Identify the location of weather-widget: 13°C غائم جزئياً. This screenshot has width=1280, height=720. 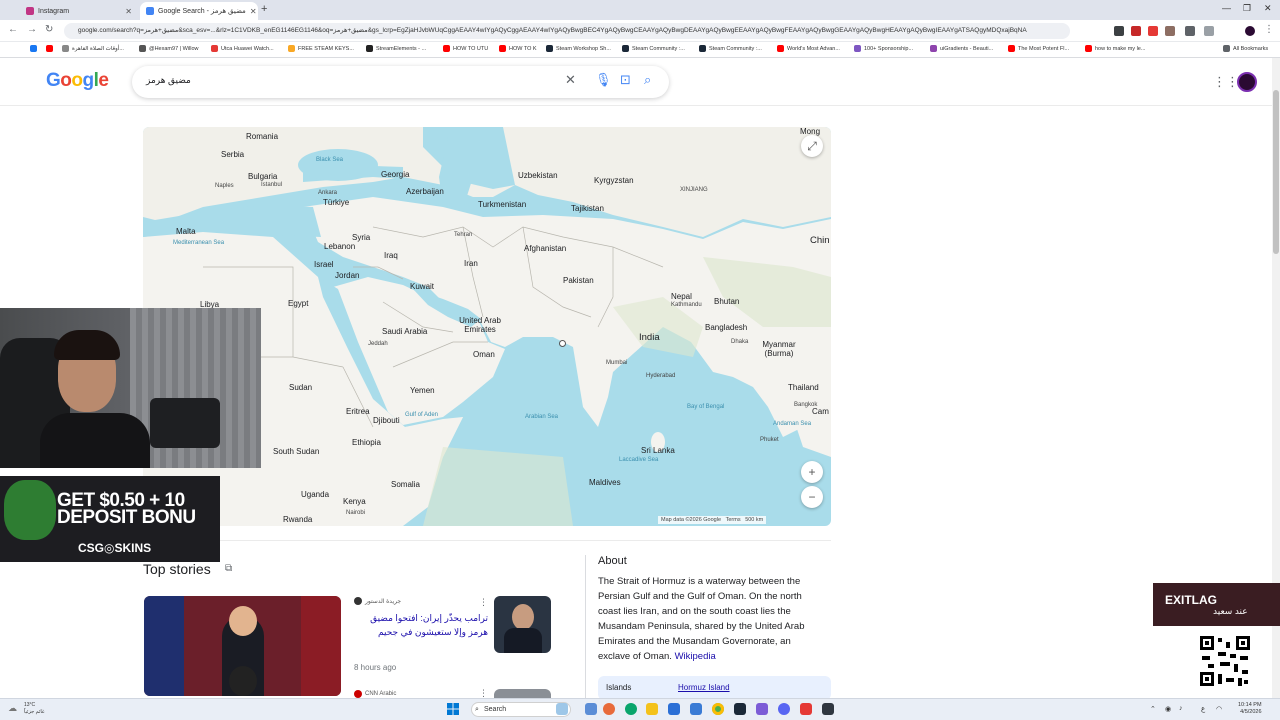
(34, 709).